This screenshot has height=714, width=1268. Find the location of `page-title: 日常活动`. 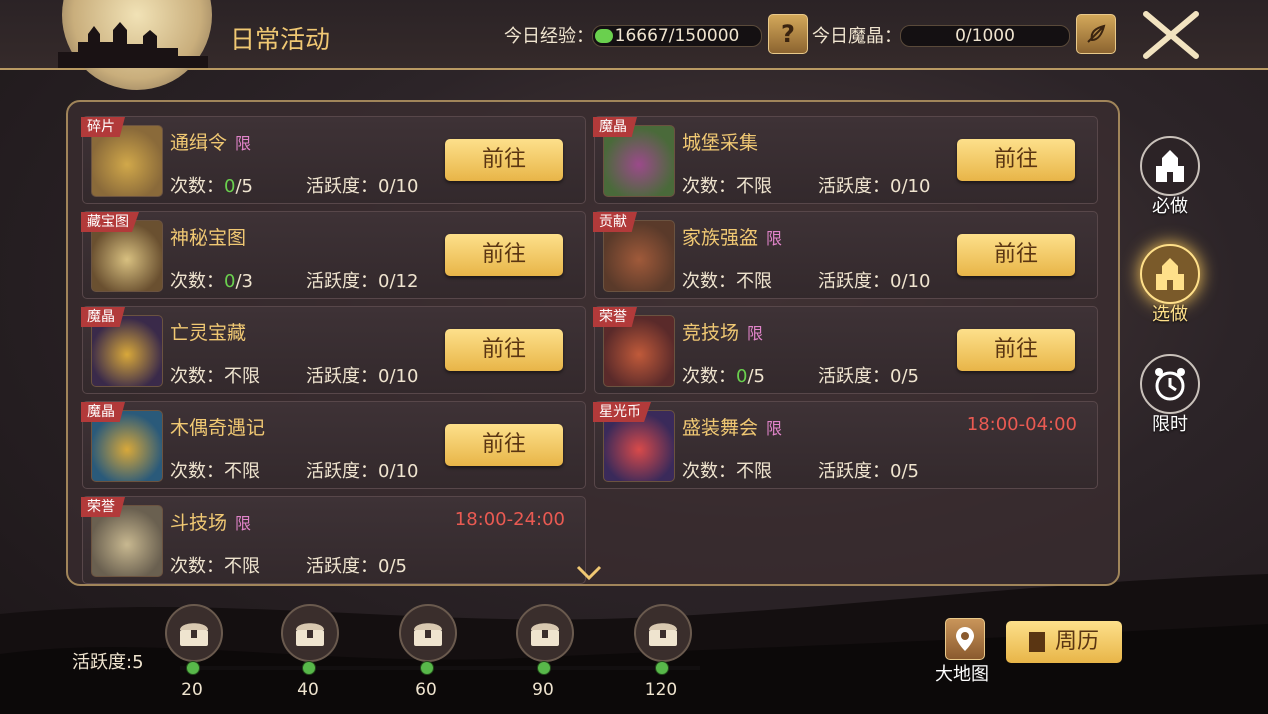

page-title: 日常活动 is located at coordinates (280, 39).